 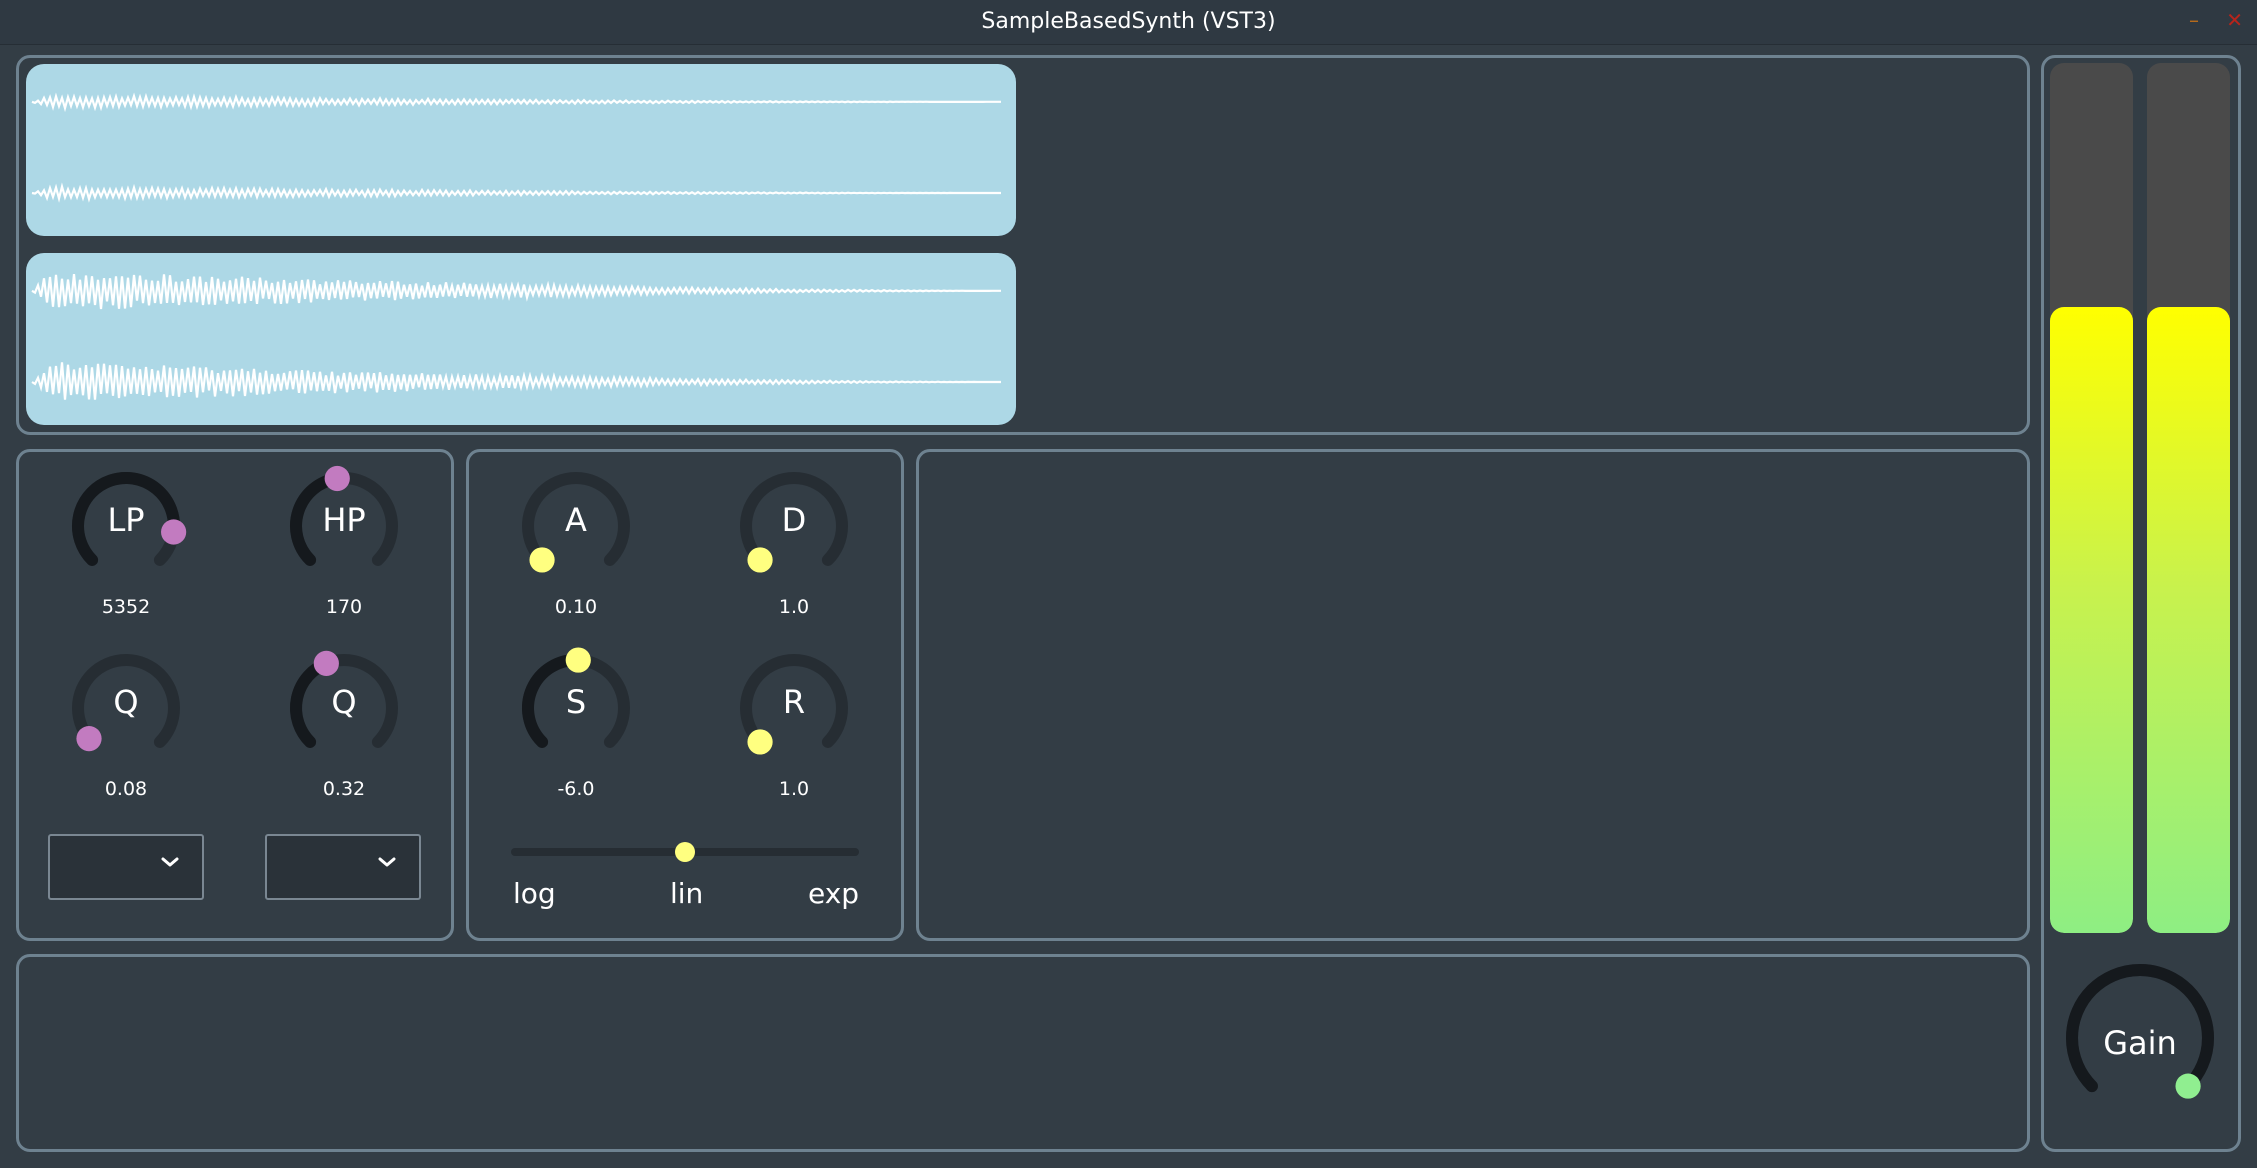 What do you see at coordinates (576, 520) in the screenshot?
I see `knob-label: A` at bounding box center [576, 520].